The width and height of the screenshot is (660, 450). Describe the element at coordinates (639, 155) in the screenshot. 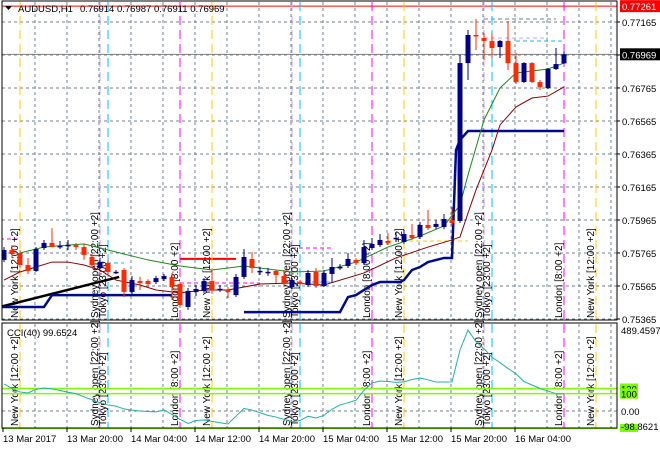

I see `price-axis-label: 0.76365` at that location.